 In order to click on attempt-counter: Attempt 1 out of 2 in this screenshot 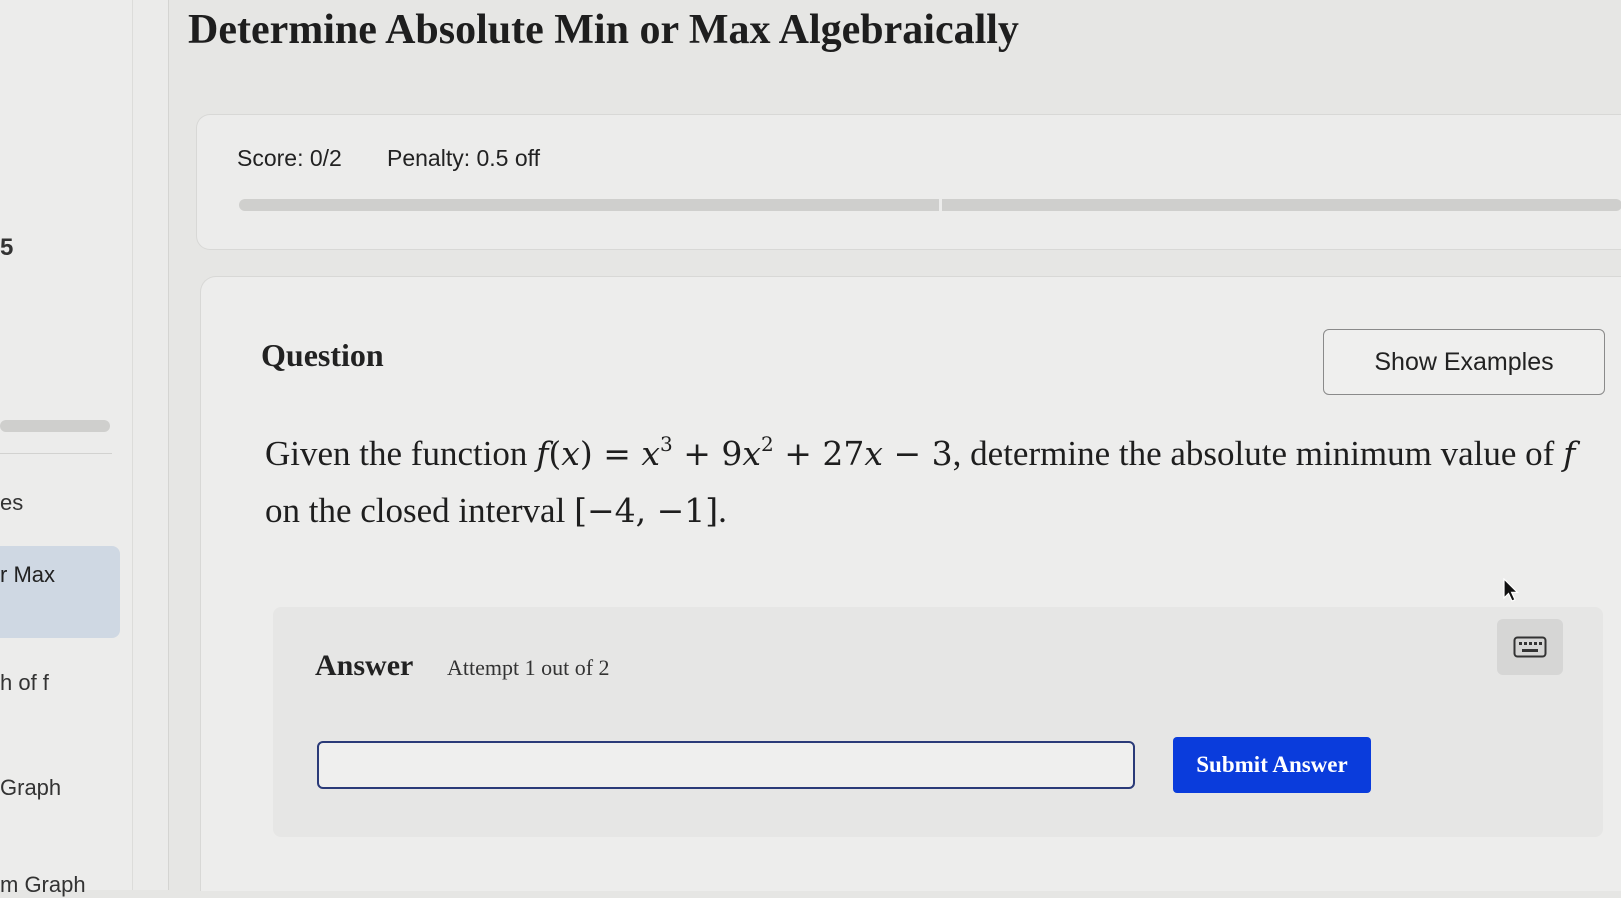, I will do `click(528, 667)`.